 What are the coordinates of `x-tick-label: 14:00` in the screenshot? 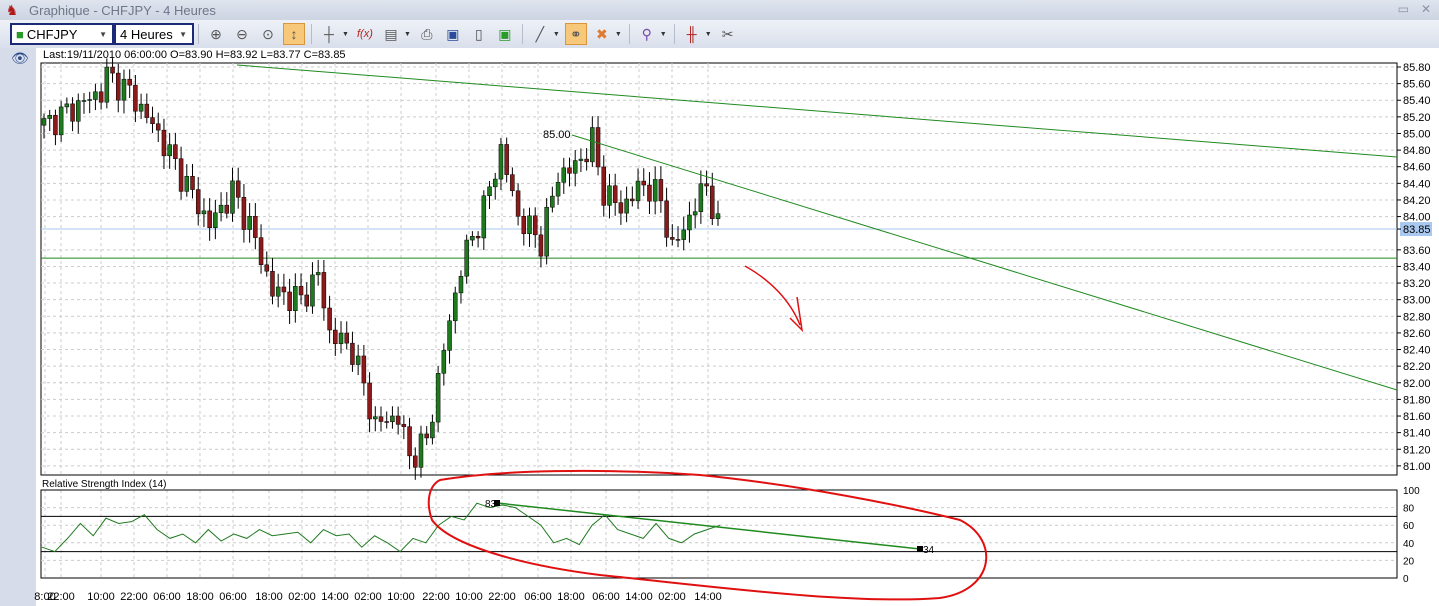 It's located at (708, 597).